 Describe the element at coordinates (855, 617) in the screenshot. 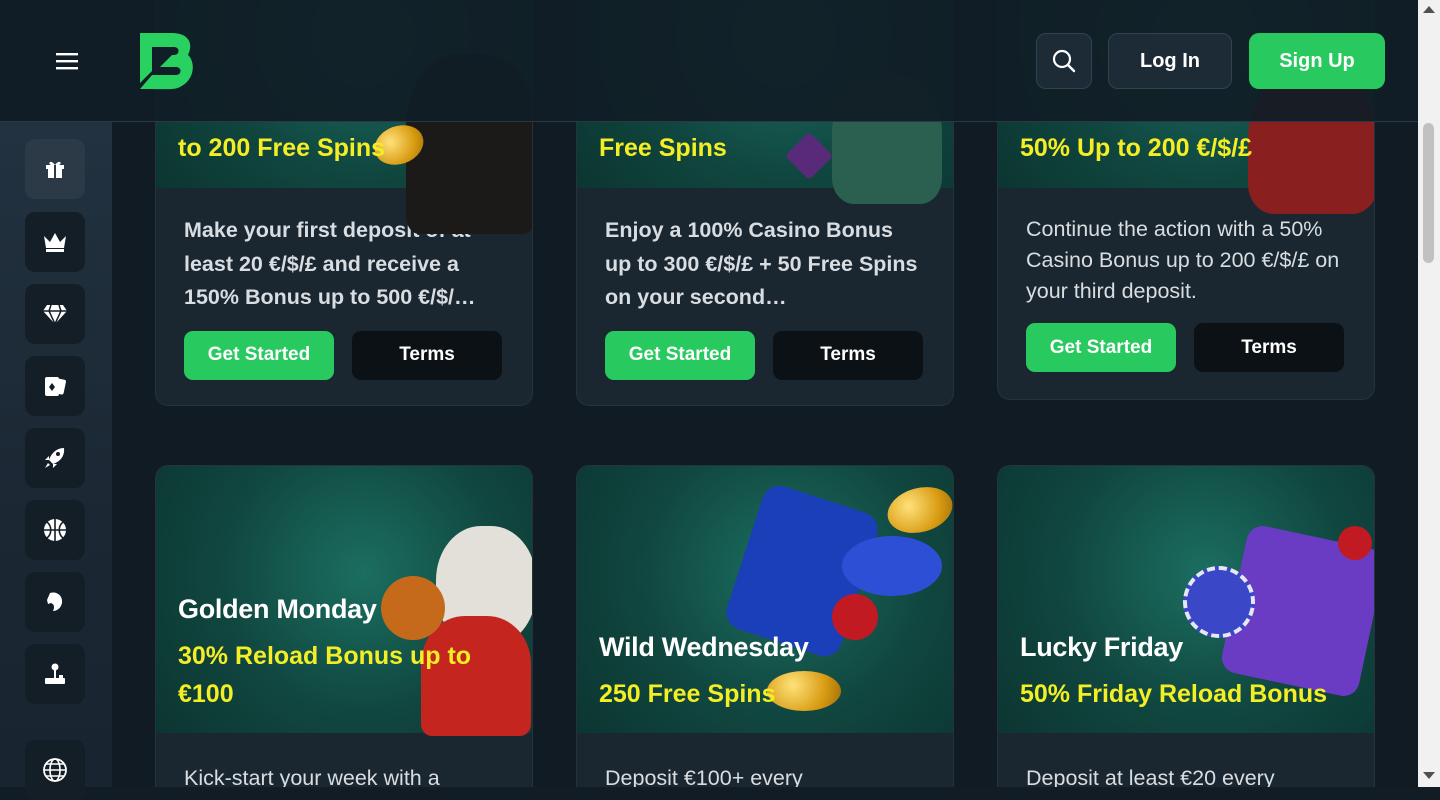

I see `cherries-art` at that location.